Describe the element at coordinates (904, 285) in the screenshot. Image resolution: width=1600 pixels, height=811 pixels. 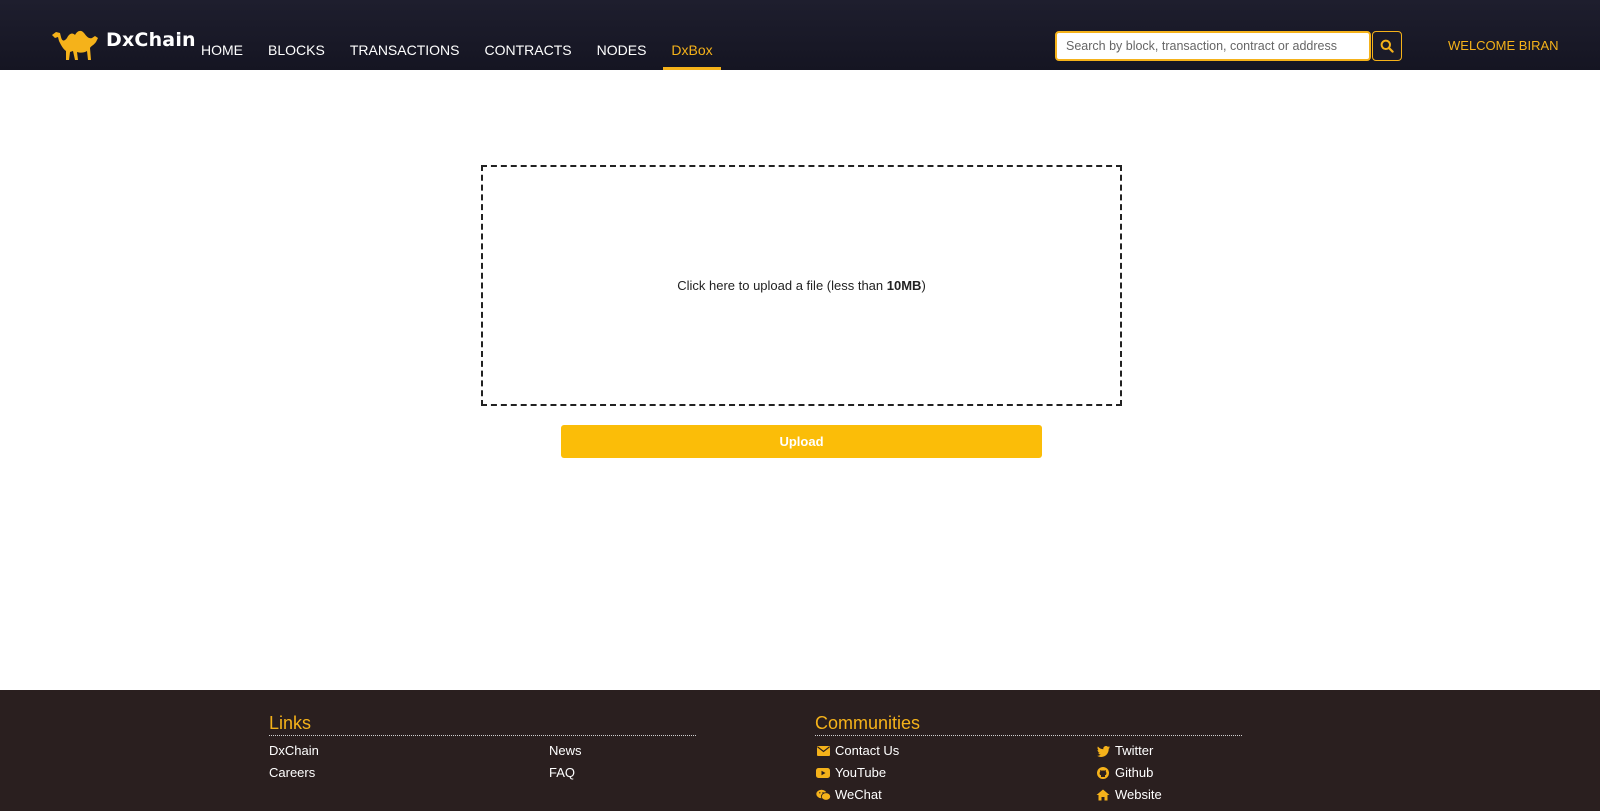
I see `size-limit: 10MB` at that location.